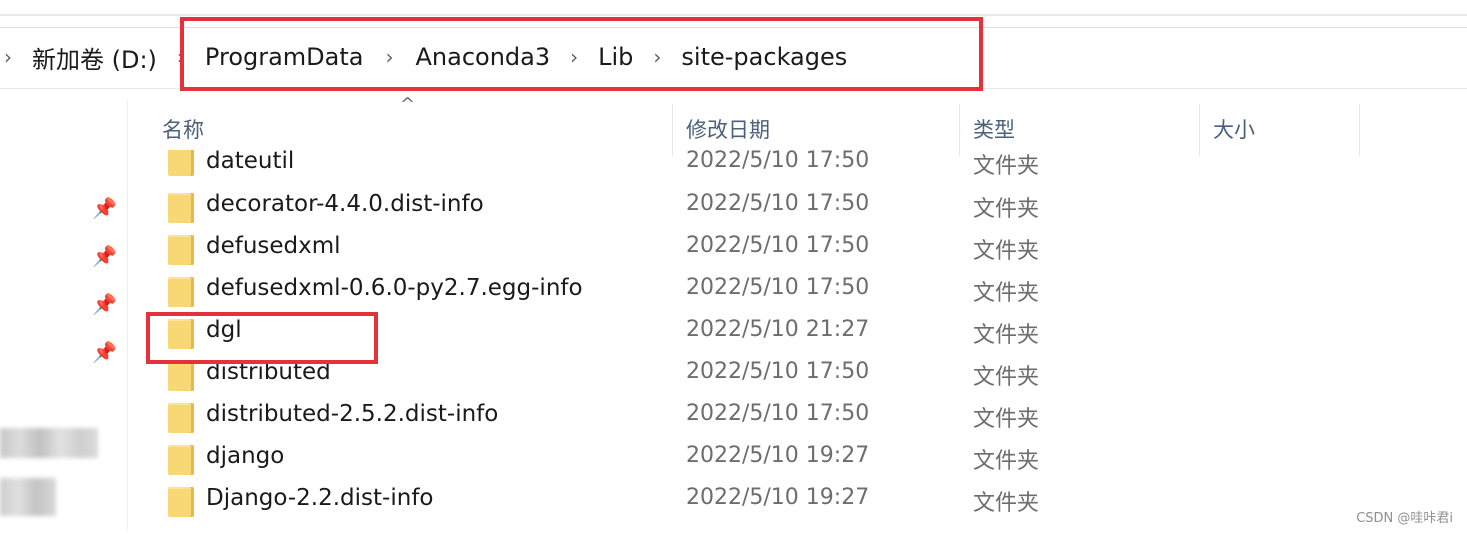 The height and width of the screenshot is (534, 1467). Describe the element at coordinates (581, 54) in the screenshot. I see `annotation-box-address` at that location.